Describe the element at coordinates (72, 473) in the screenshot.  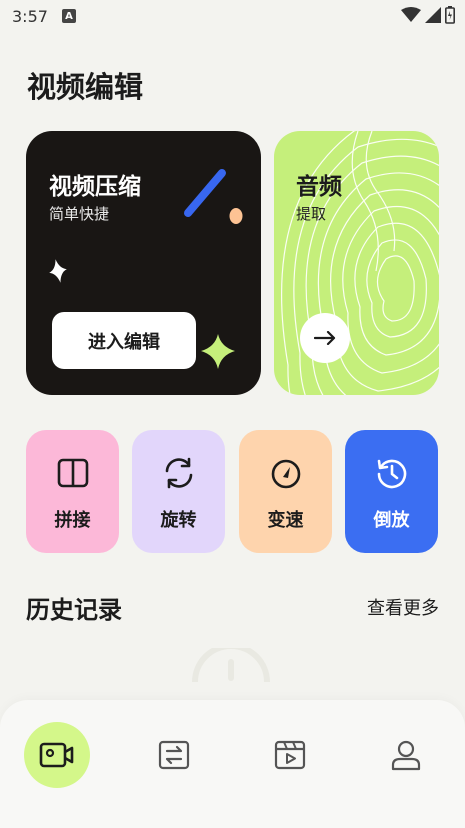
I see `split-panel-icon` at that location.